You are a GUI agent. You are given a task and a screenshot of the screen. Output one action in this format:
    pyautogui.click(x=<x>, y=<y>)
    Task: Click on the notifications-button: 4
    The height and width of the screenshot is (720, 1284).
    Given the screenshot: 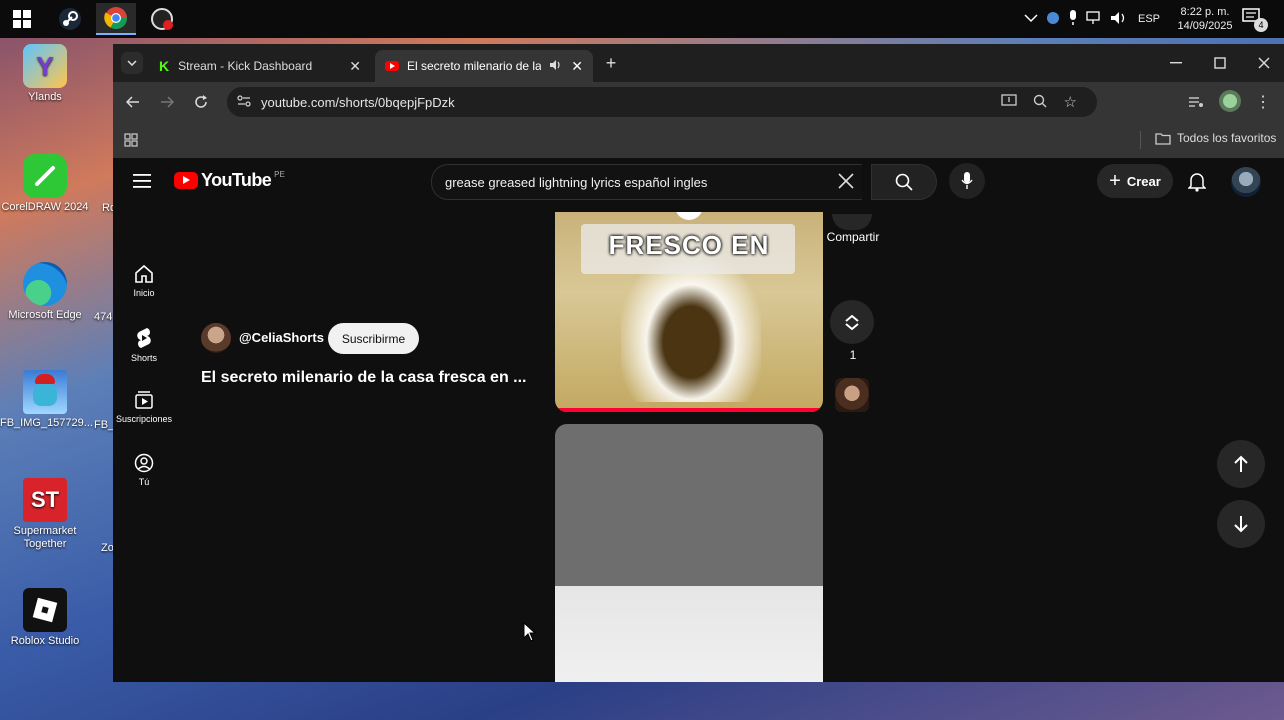 What is the action you would take?
    pyautogui.click(x=1255, y=20)
    